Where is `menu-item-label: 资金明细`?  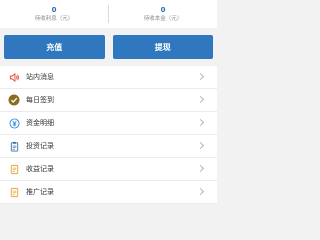 menu-item-label: 资金明细 is located at coordinates (40, 123).